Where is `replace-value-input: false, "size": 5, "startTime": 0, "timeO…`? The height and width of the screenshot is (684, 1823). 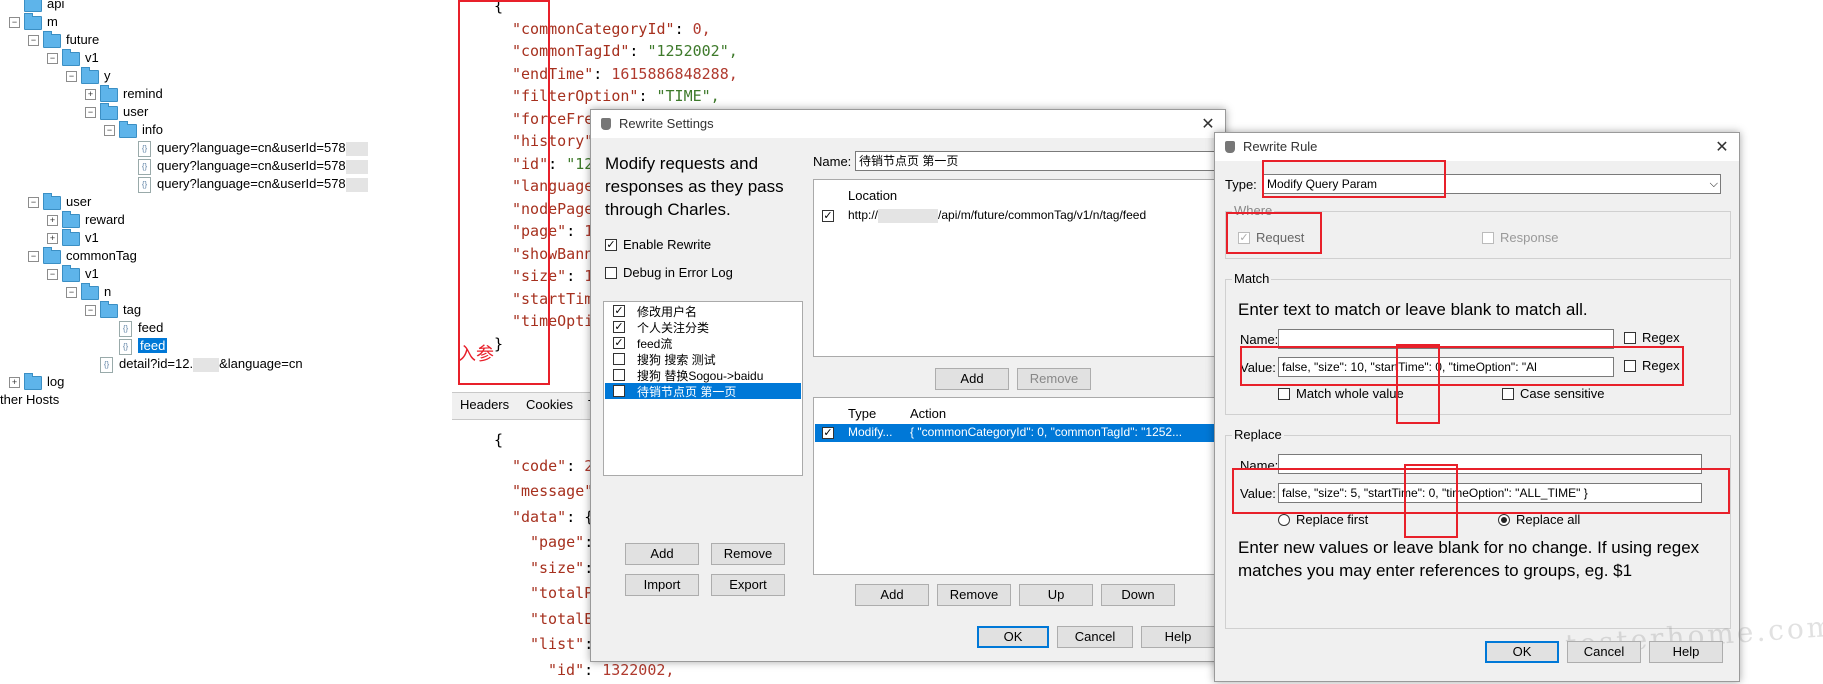
replace-value-input: false, "size": 5, "startTime": 0, "timeO… is located at coordinates (1490, 493).